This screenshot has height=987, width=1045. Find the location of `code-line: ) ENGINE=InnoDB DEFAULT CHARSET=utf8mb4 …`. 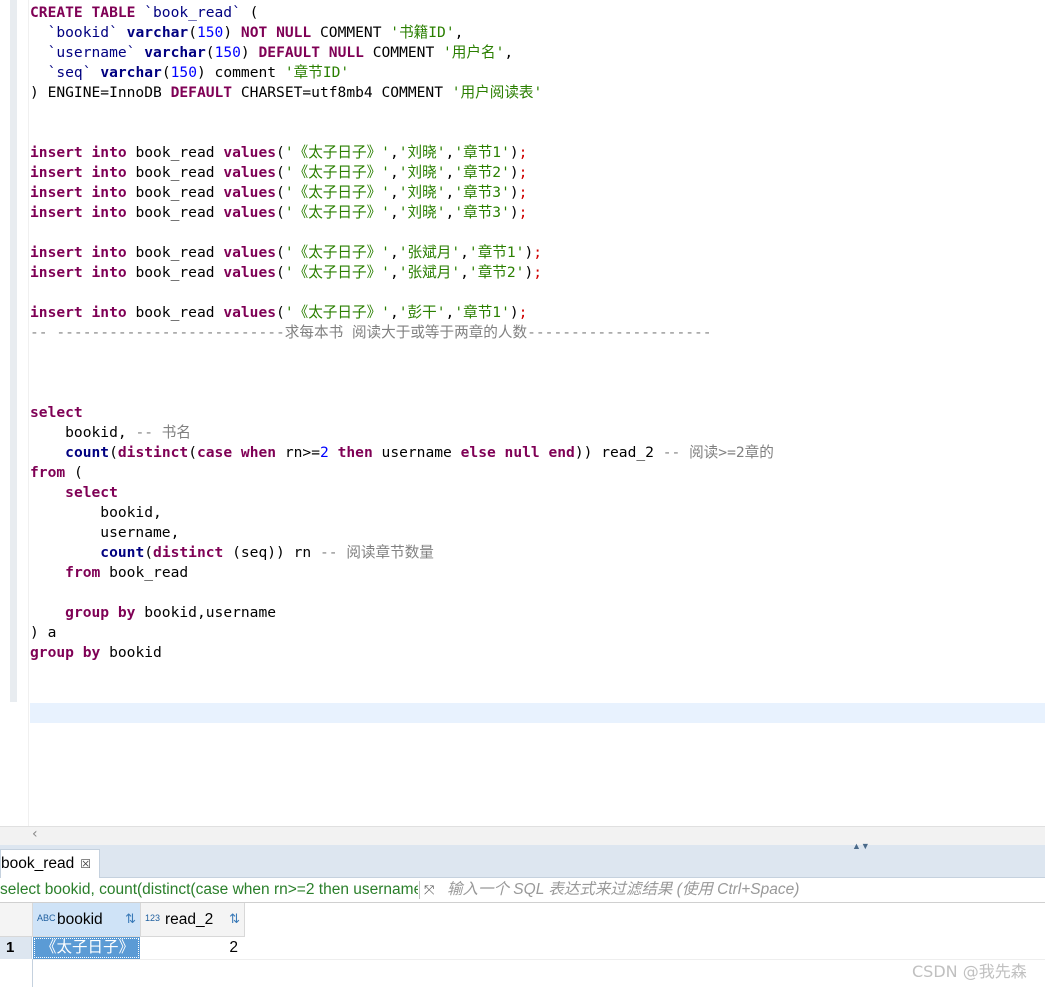

code-line: ) ENGINE=InnoDB DEFAULT CHARSET=utf8mb4 … is located at coordinates (402, 93).